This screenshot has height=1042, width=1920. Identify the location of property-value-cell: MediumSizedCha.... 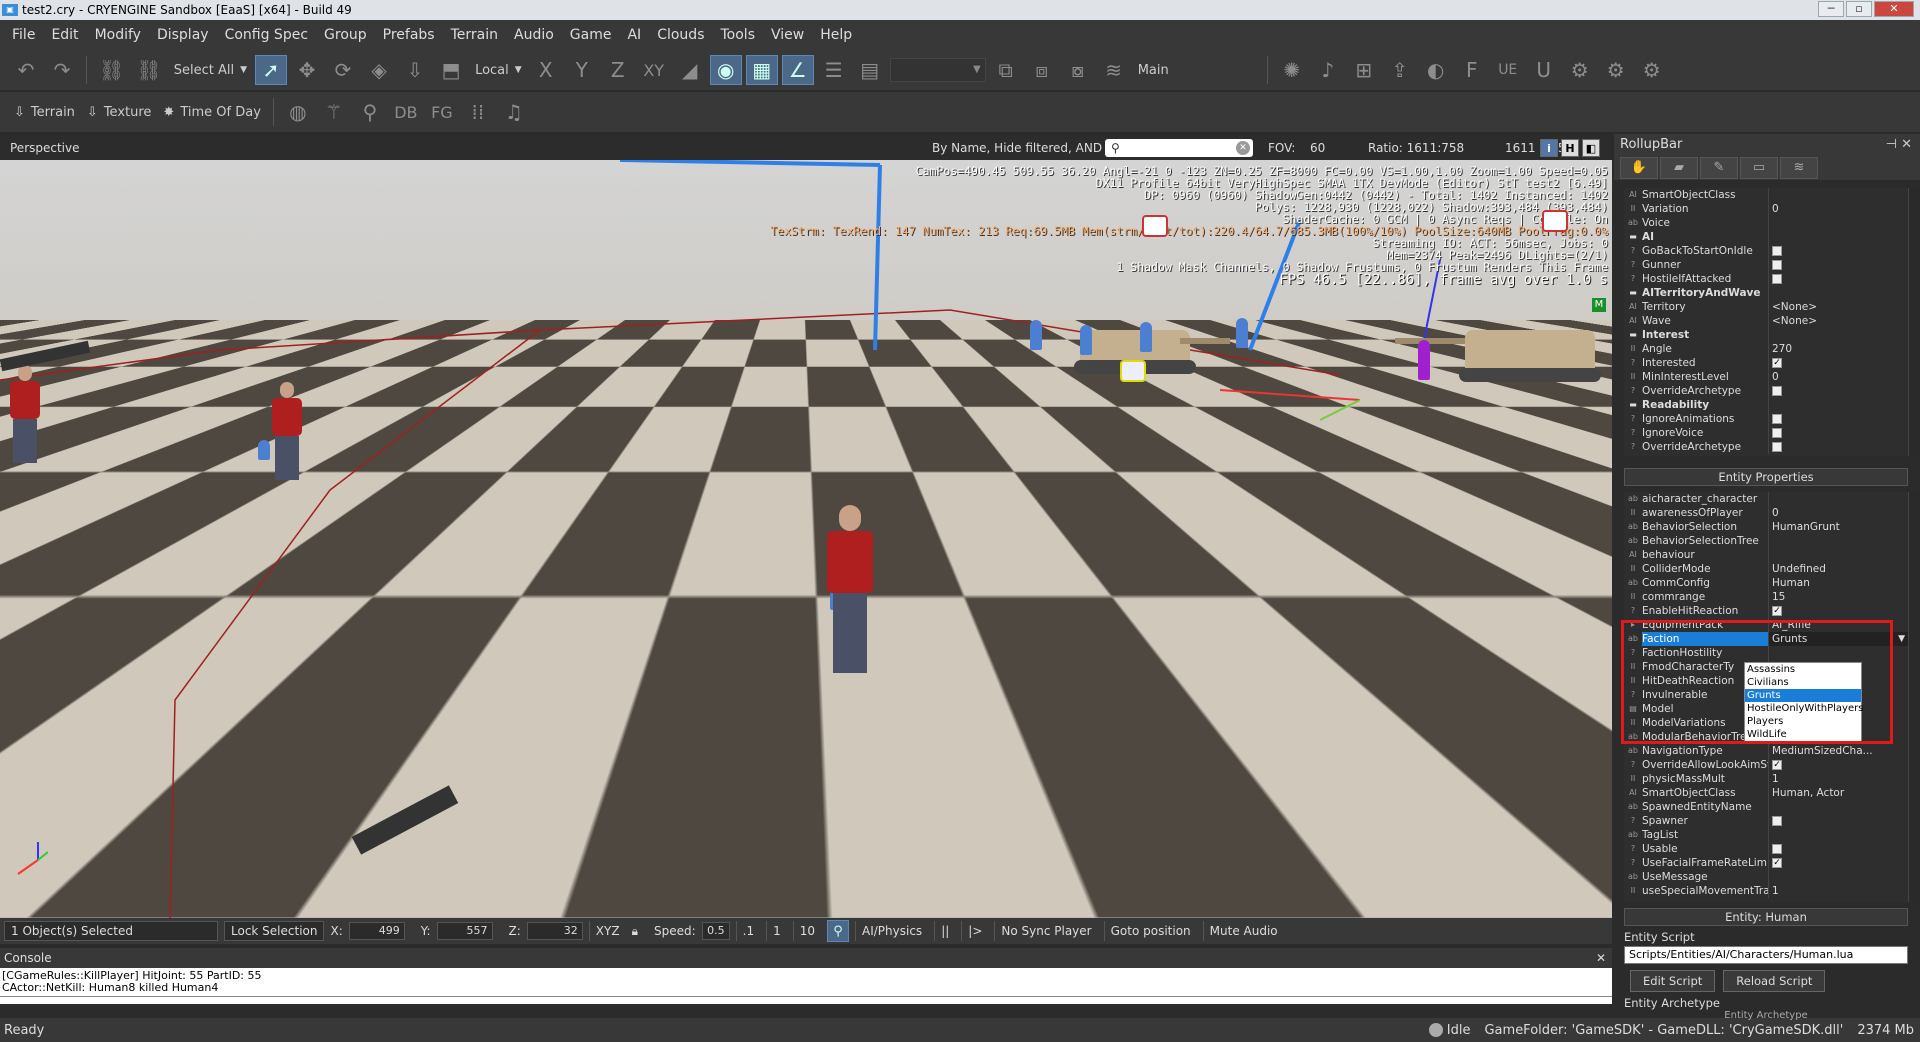
(1838, 751).